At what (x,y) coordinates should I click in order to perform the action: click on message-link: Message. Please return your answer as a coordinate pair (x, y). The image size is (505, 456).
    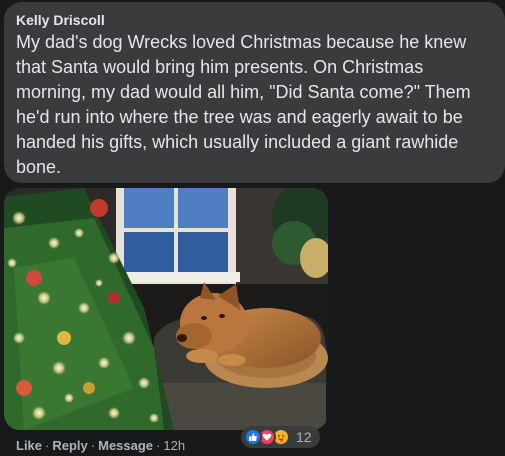
    Looking at the image, I should click on (125, 445).